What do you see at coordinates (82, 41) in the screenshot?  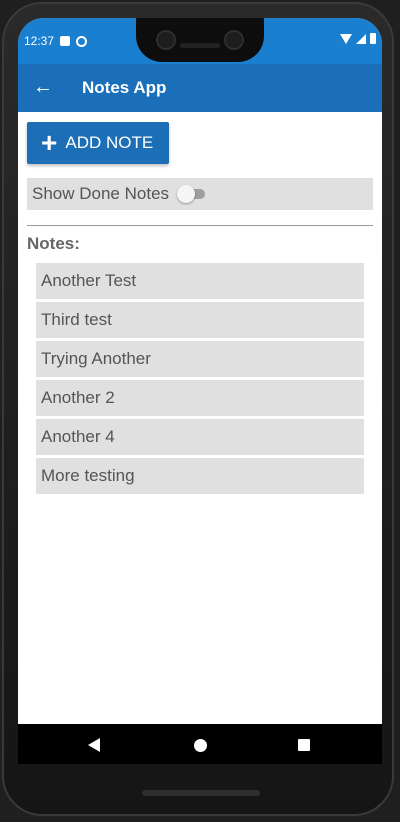 I see `sync-icon` at bounding box center [82, 41].